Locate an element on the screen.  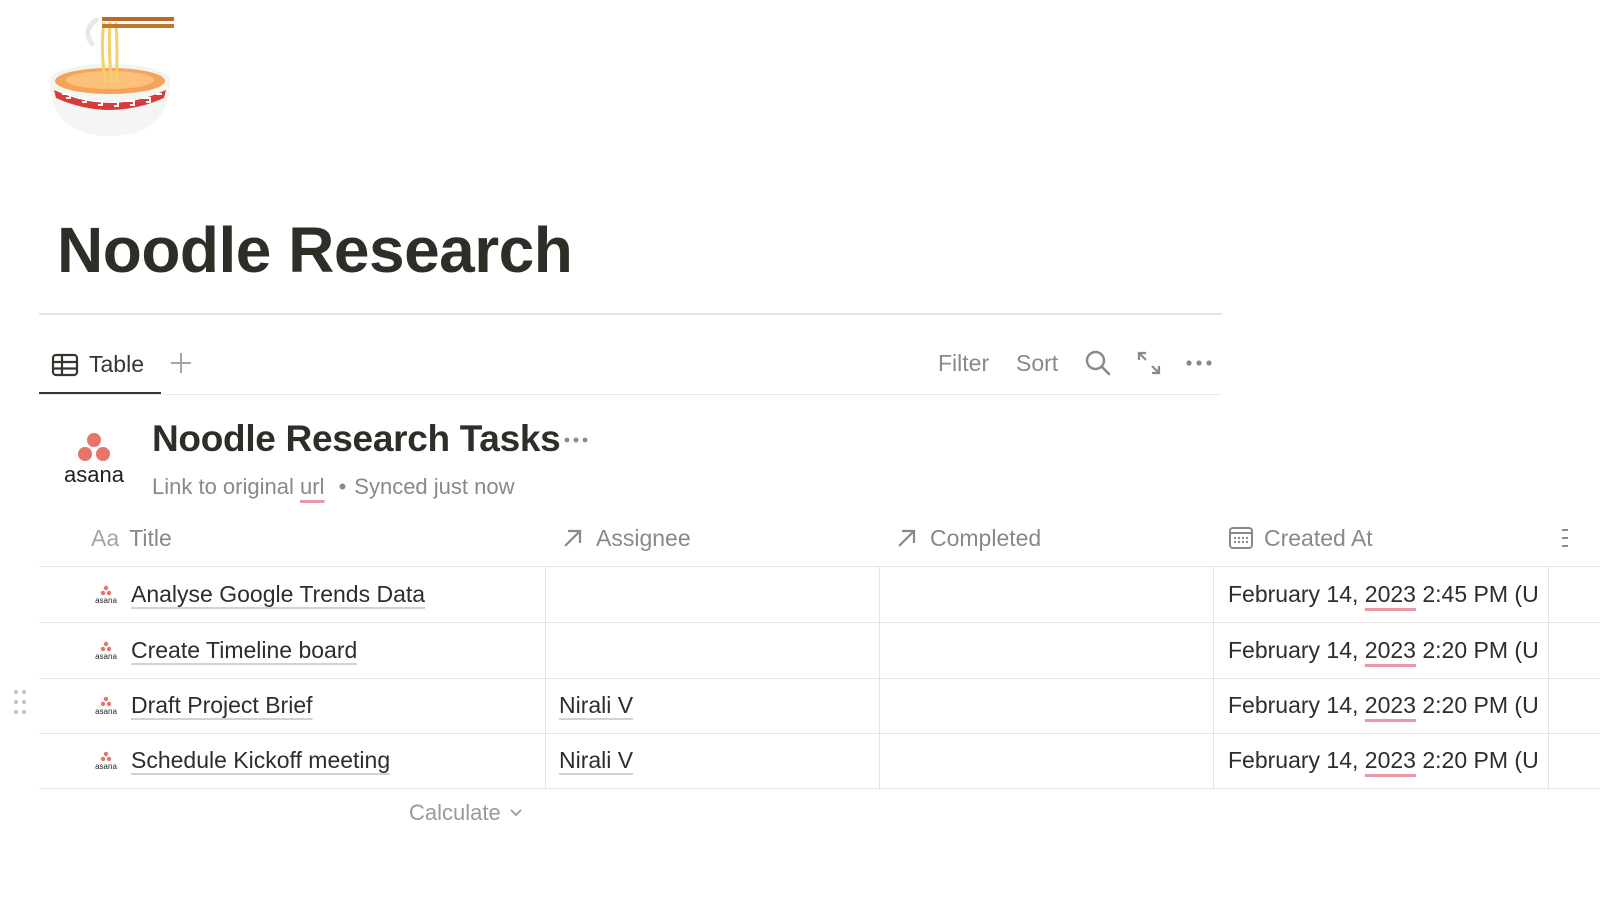
more-button is located at coordinates (1199, 363).